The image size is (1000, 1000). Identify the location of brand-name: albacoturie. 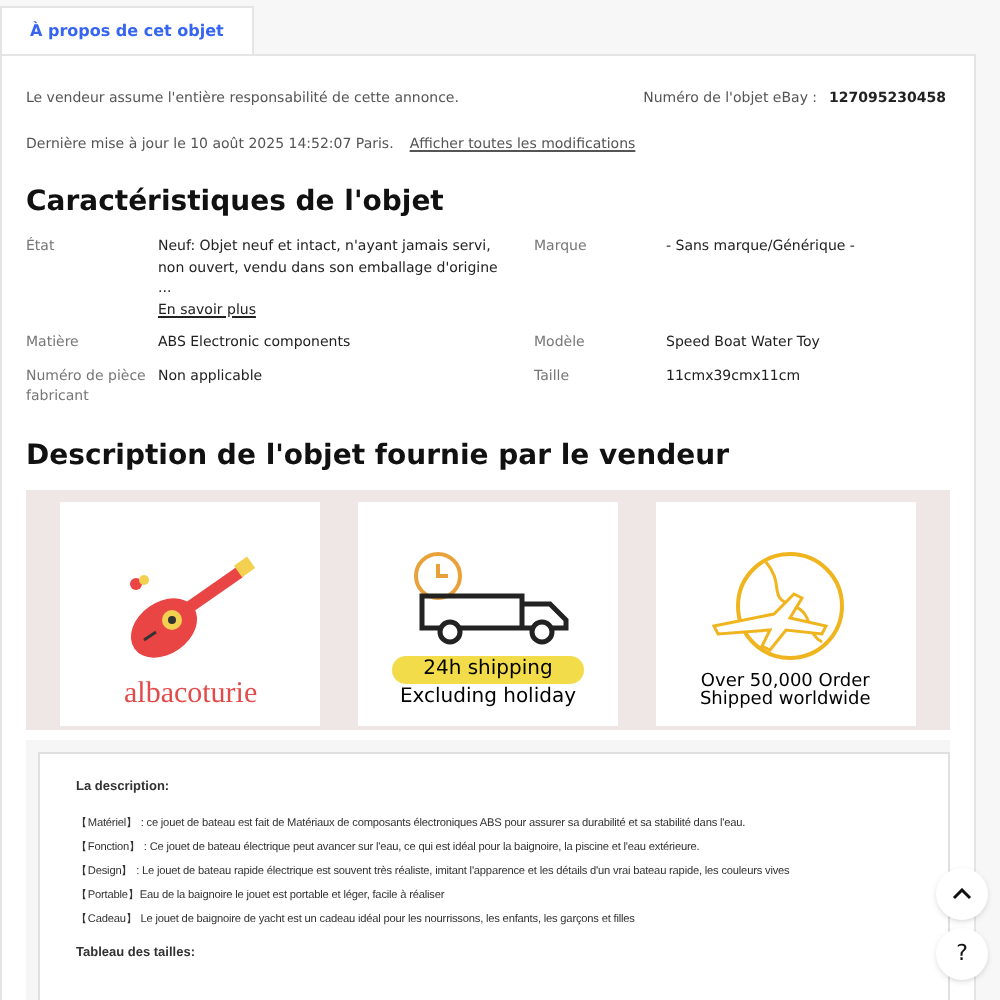
(191, 694).